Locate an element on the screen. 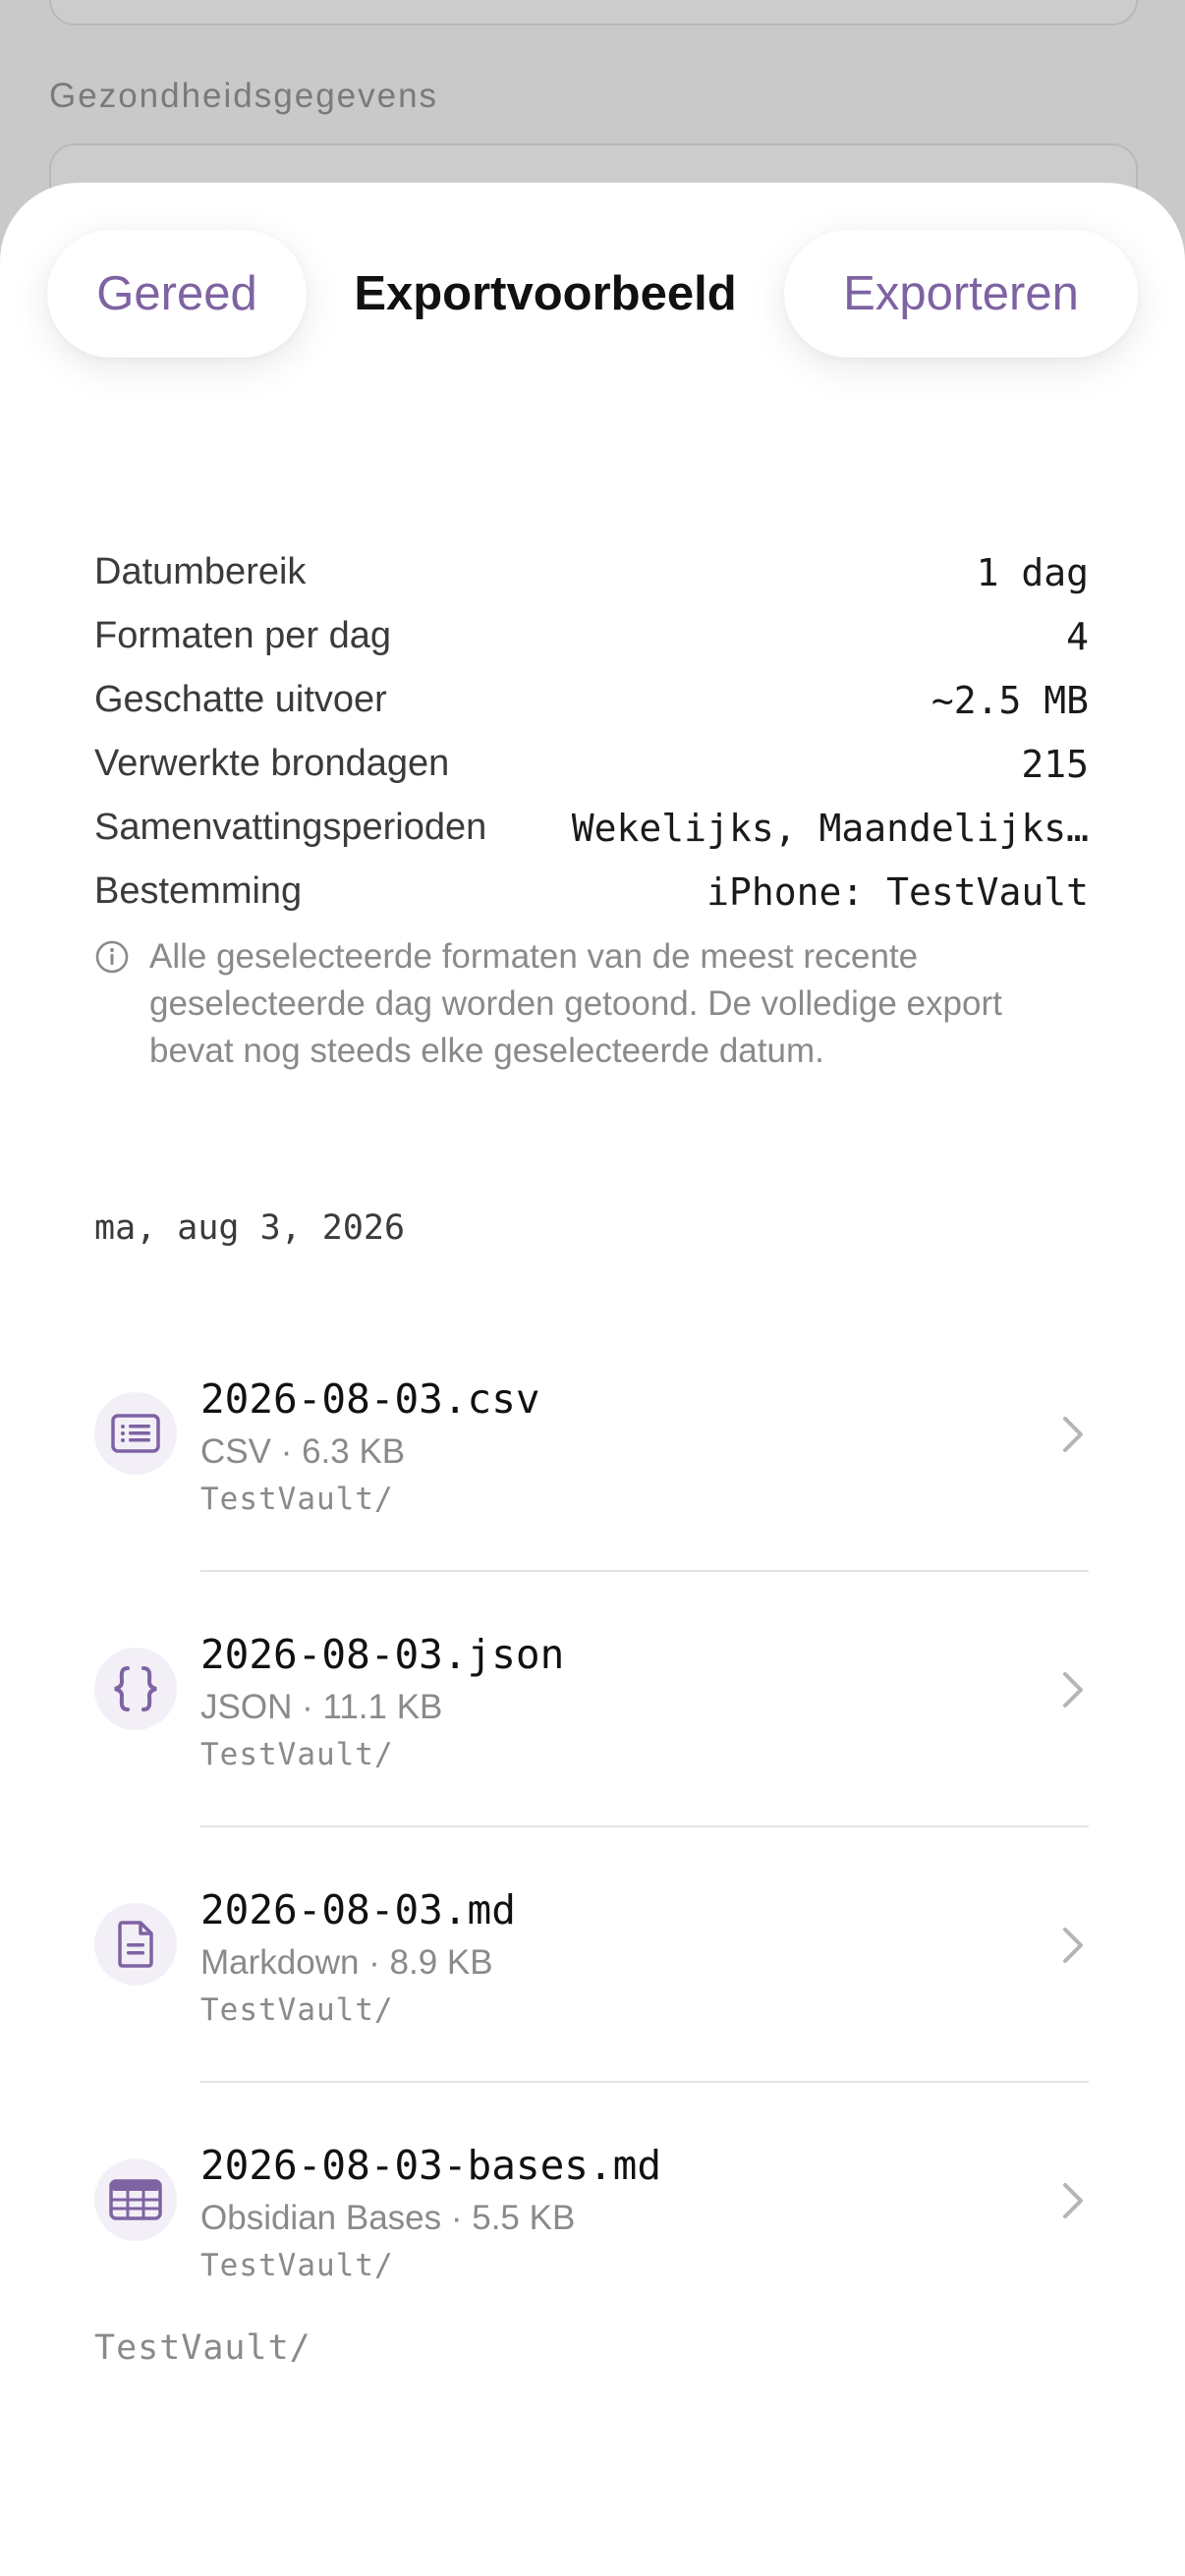 The height and width of the screenshot is (2576, 1185). summary-label: Geschatte uitvoer is located at coordinates (241, 699).